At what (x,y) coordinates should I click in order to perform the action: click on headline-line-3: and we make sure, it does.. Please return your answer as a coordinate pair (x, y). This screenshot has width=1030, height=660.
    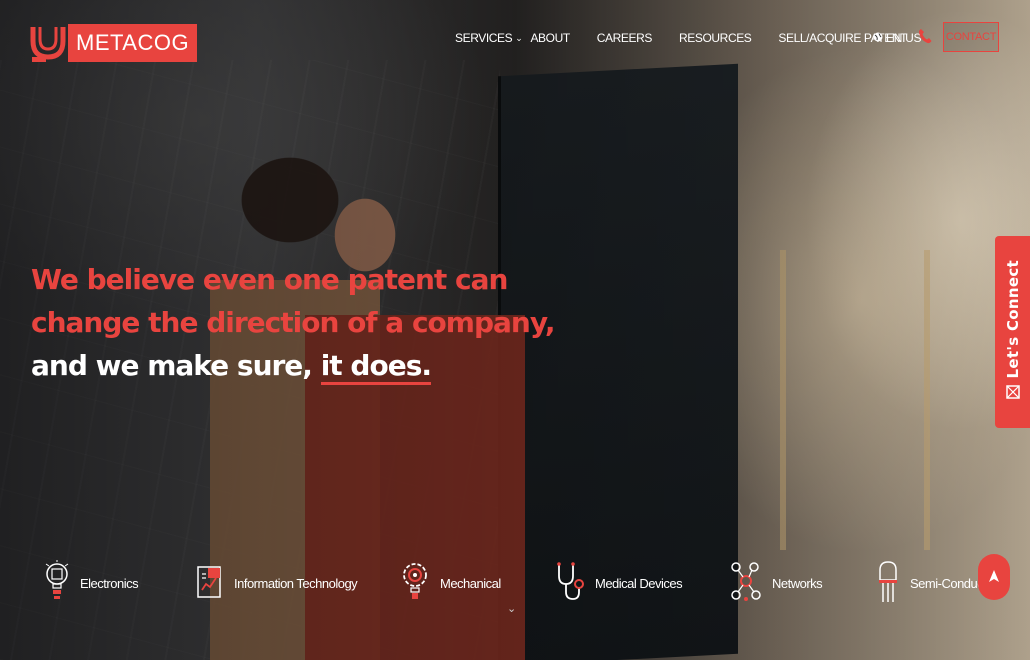
    Looking at the image, I should click on (293, 365).